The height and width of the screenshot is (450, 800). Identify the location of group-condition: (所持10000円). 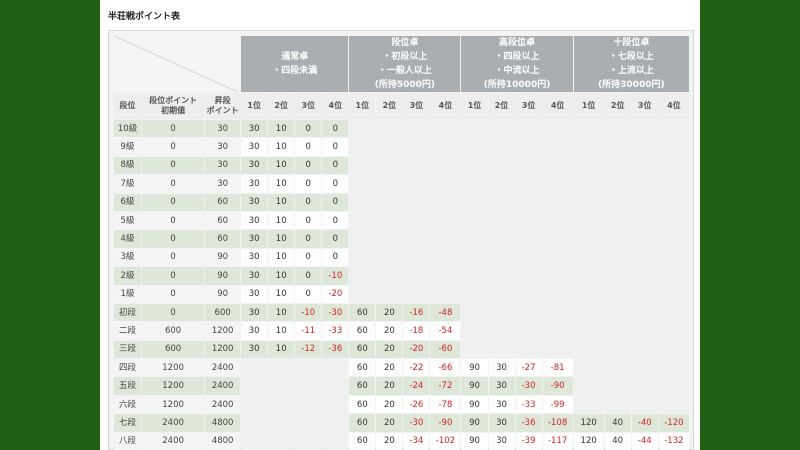
(517, 85).